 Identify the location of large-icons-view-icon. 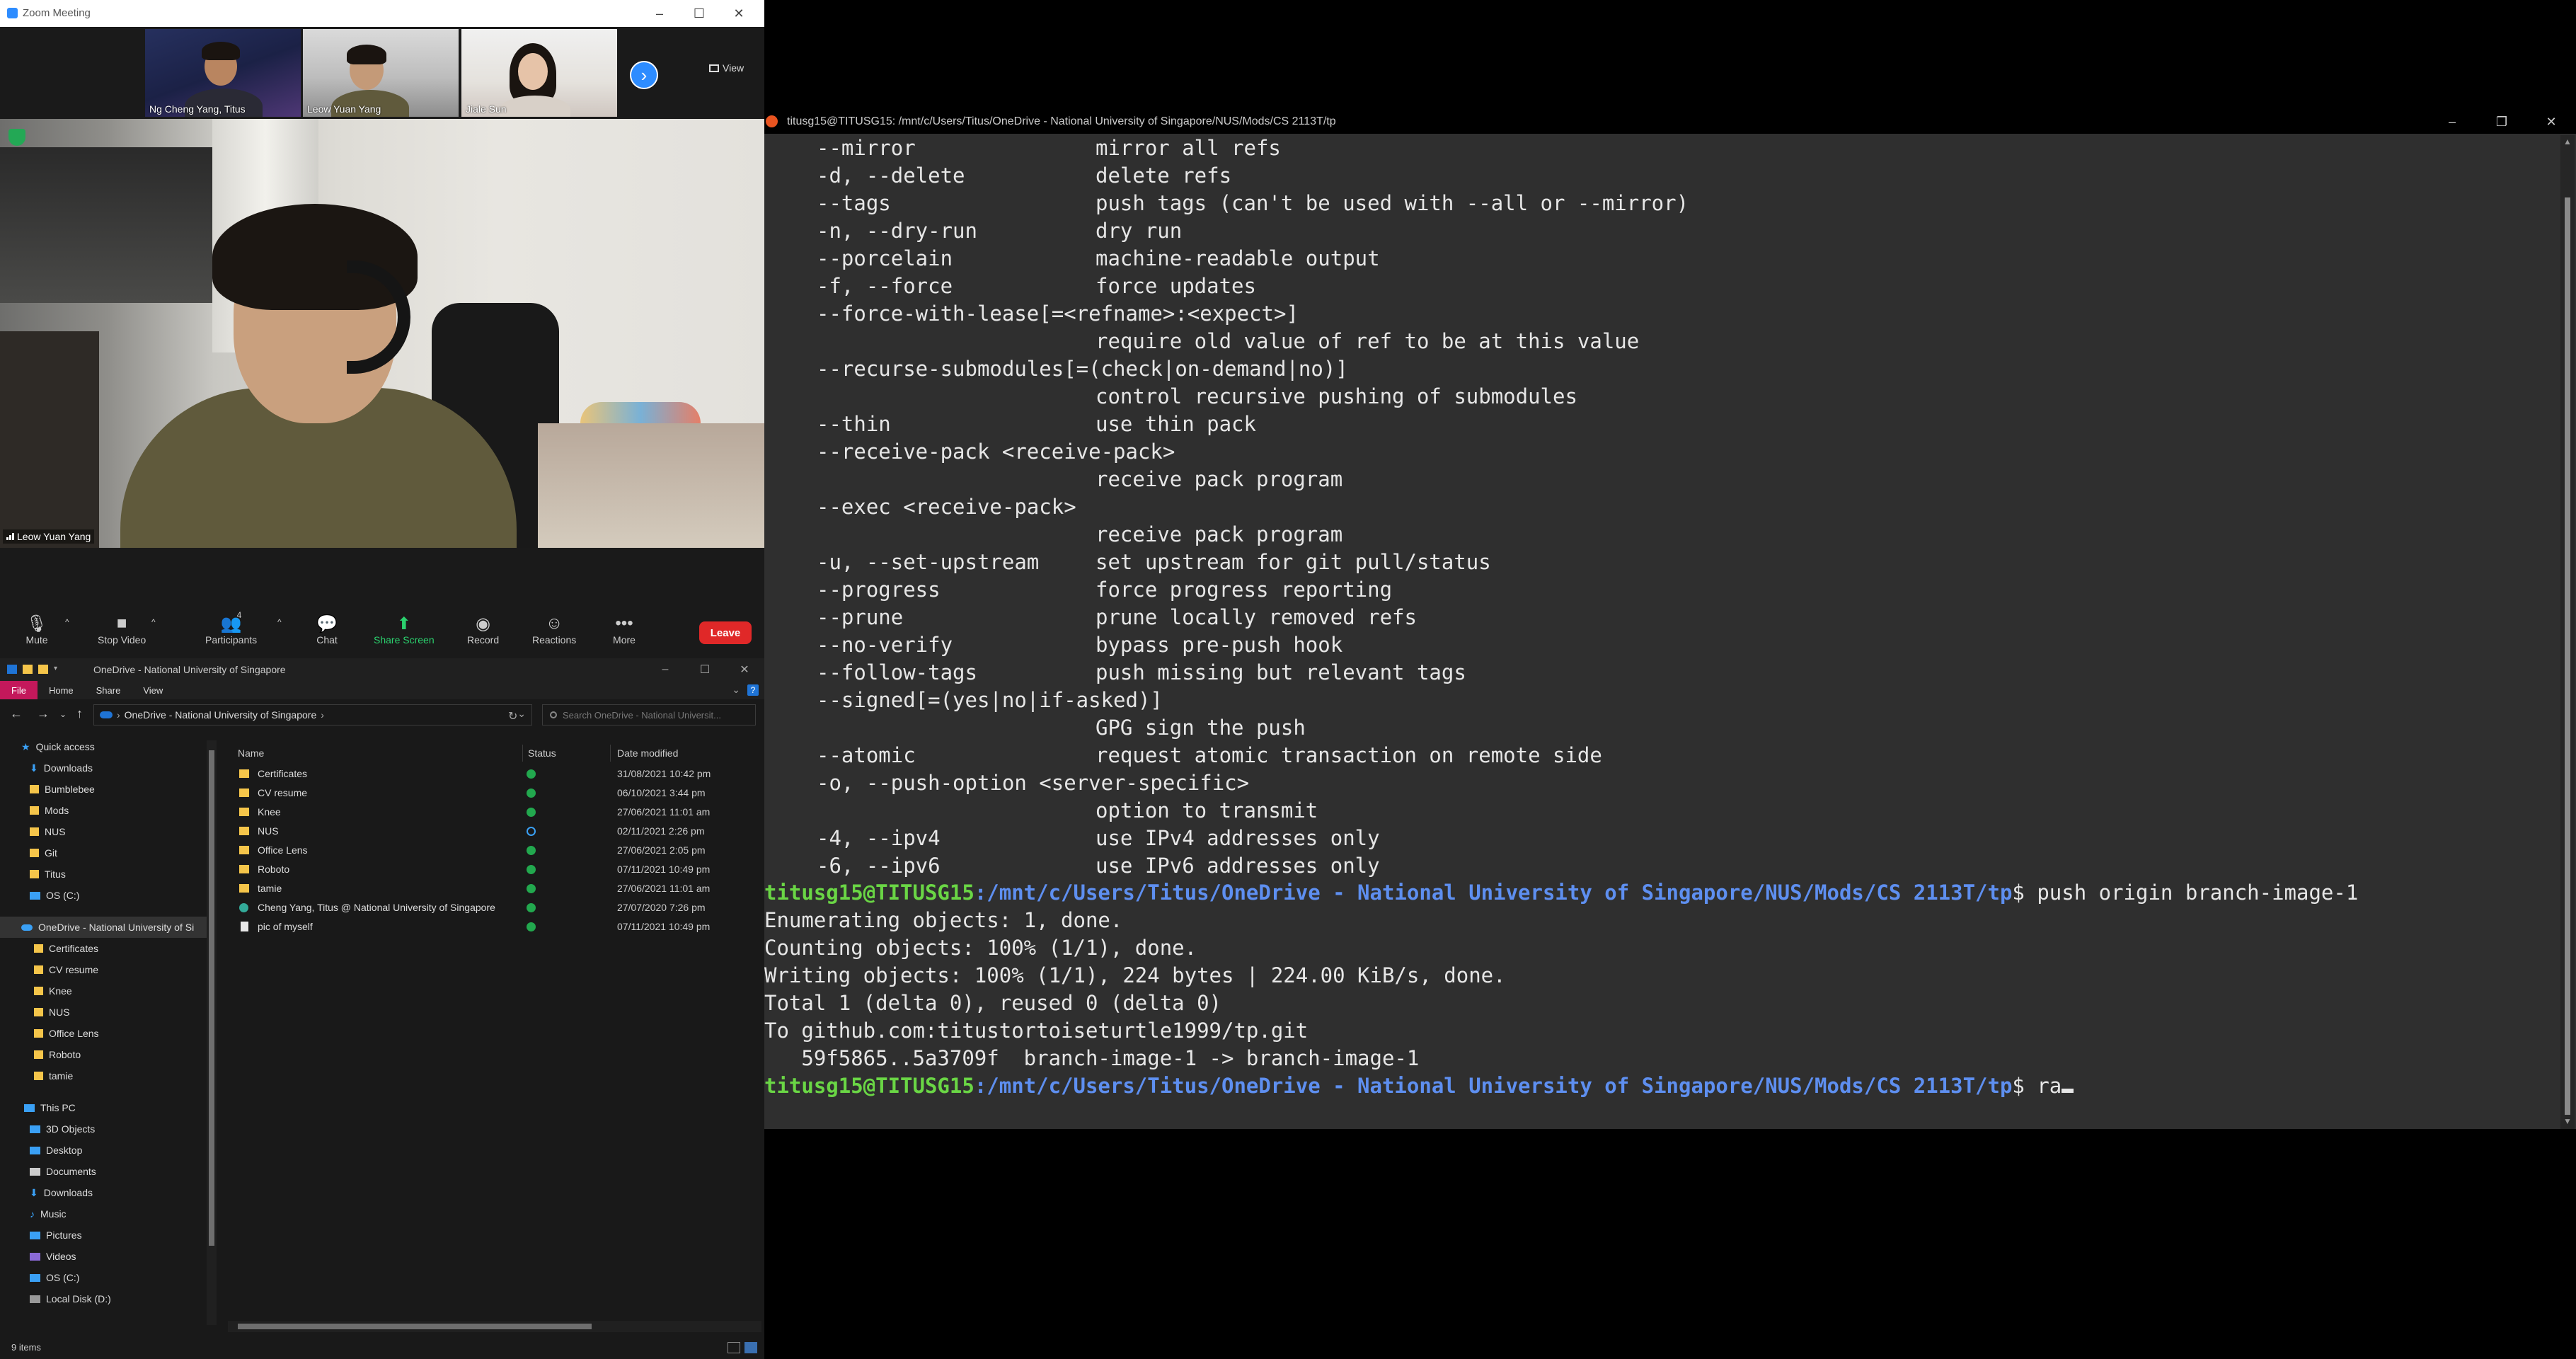
(751, 1347).